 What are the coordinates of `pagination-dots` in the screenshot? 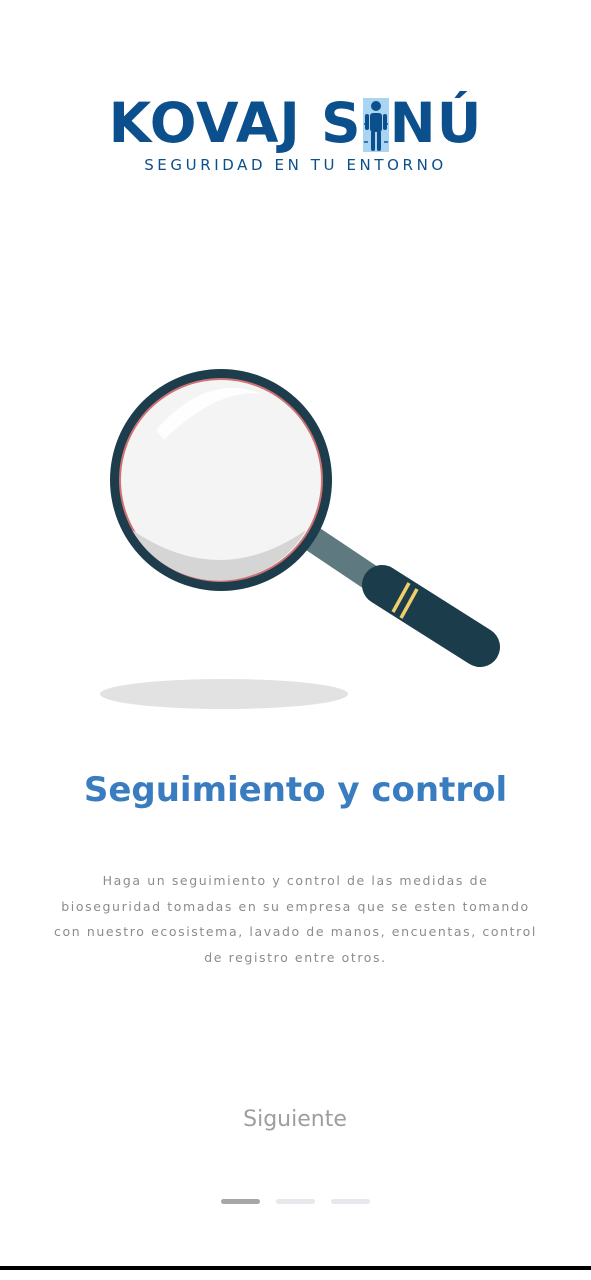 It's located at (295, 1201).